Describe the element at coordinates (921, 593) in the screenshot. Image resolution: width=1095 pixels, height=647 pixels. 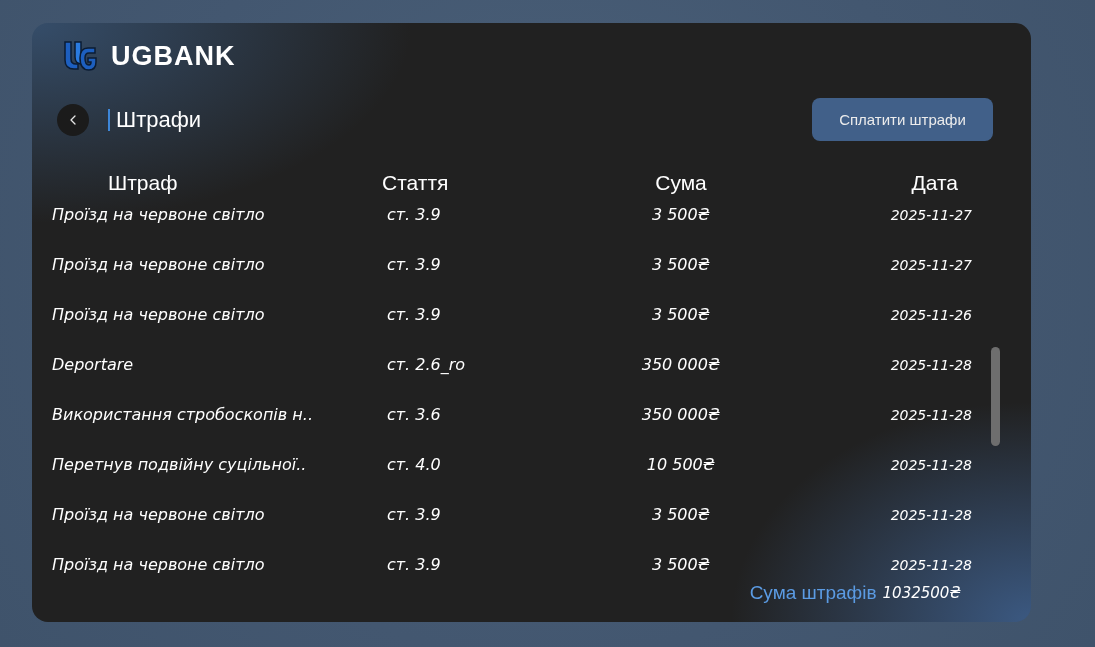
I see `total-amount: 1032500₴` at that location.